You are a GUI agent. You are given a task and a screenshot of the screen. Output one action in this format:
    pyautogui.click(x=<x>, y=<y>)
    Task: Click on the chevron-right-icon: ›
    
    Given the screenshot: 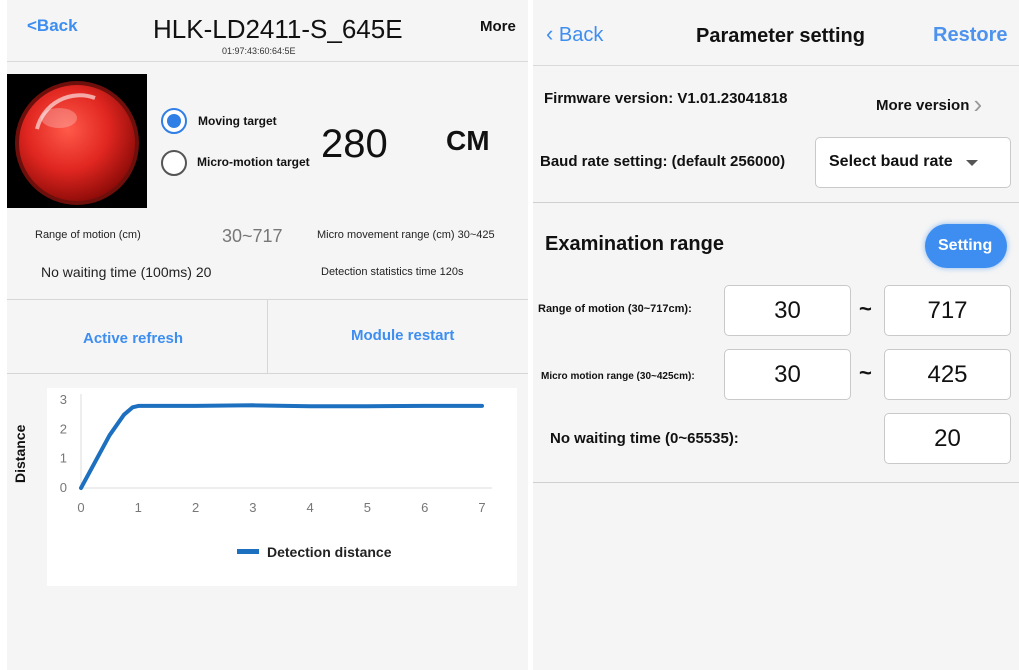 What is the action you would take?
    pyautogui.click(x=978, y=104)
    